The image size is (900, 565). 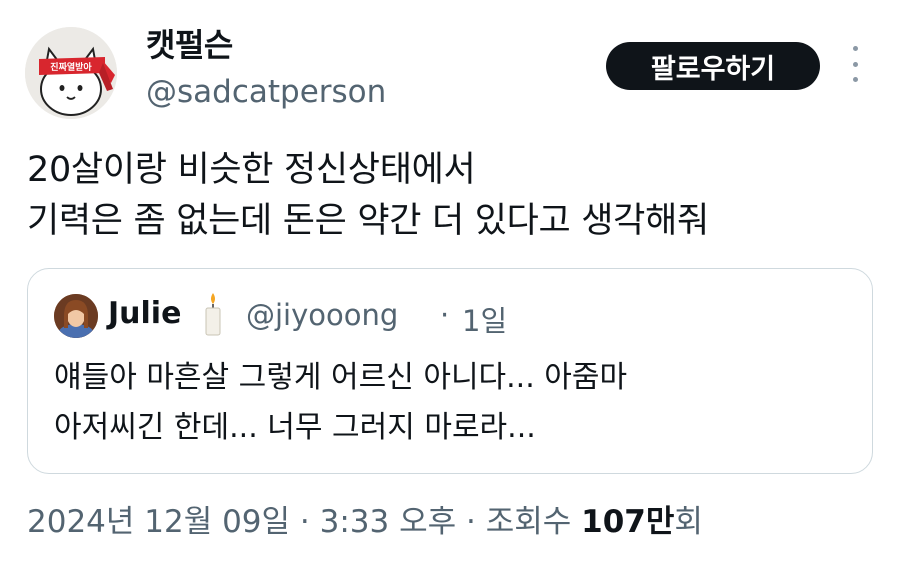 I want to click on quoted-author-handle: @jiyooong, so click(x=322, y=315).